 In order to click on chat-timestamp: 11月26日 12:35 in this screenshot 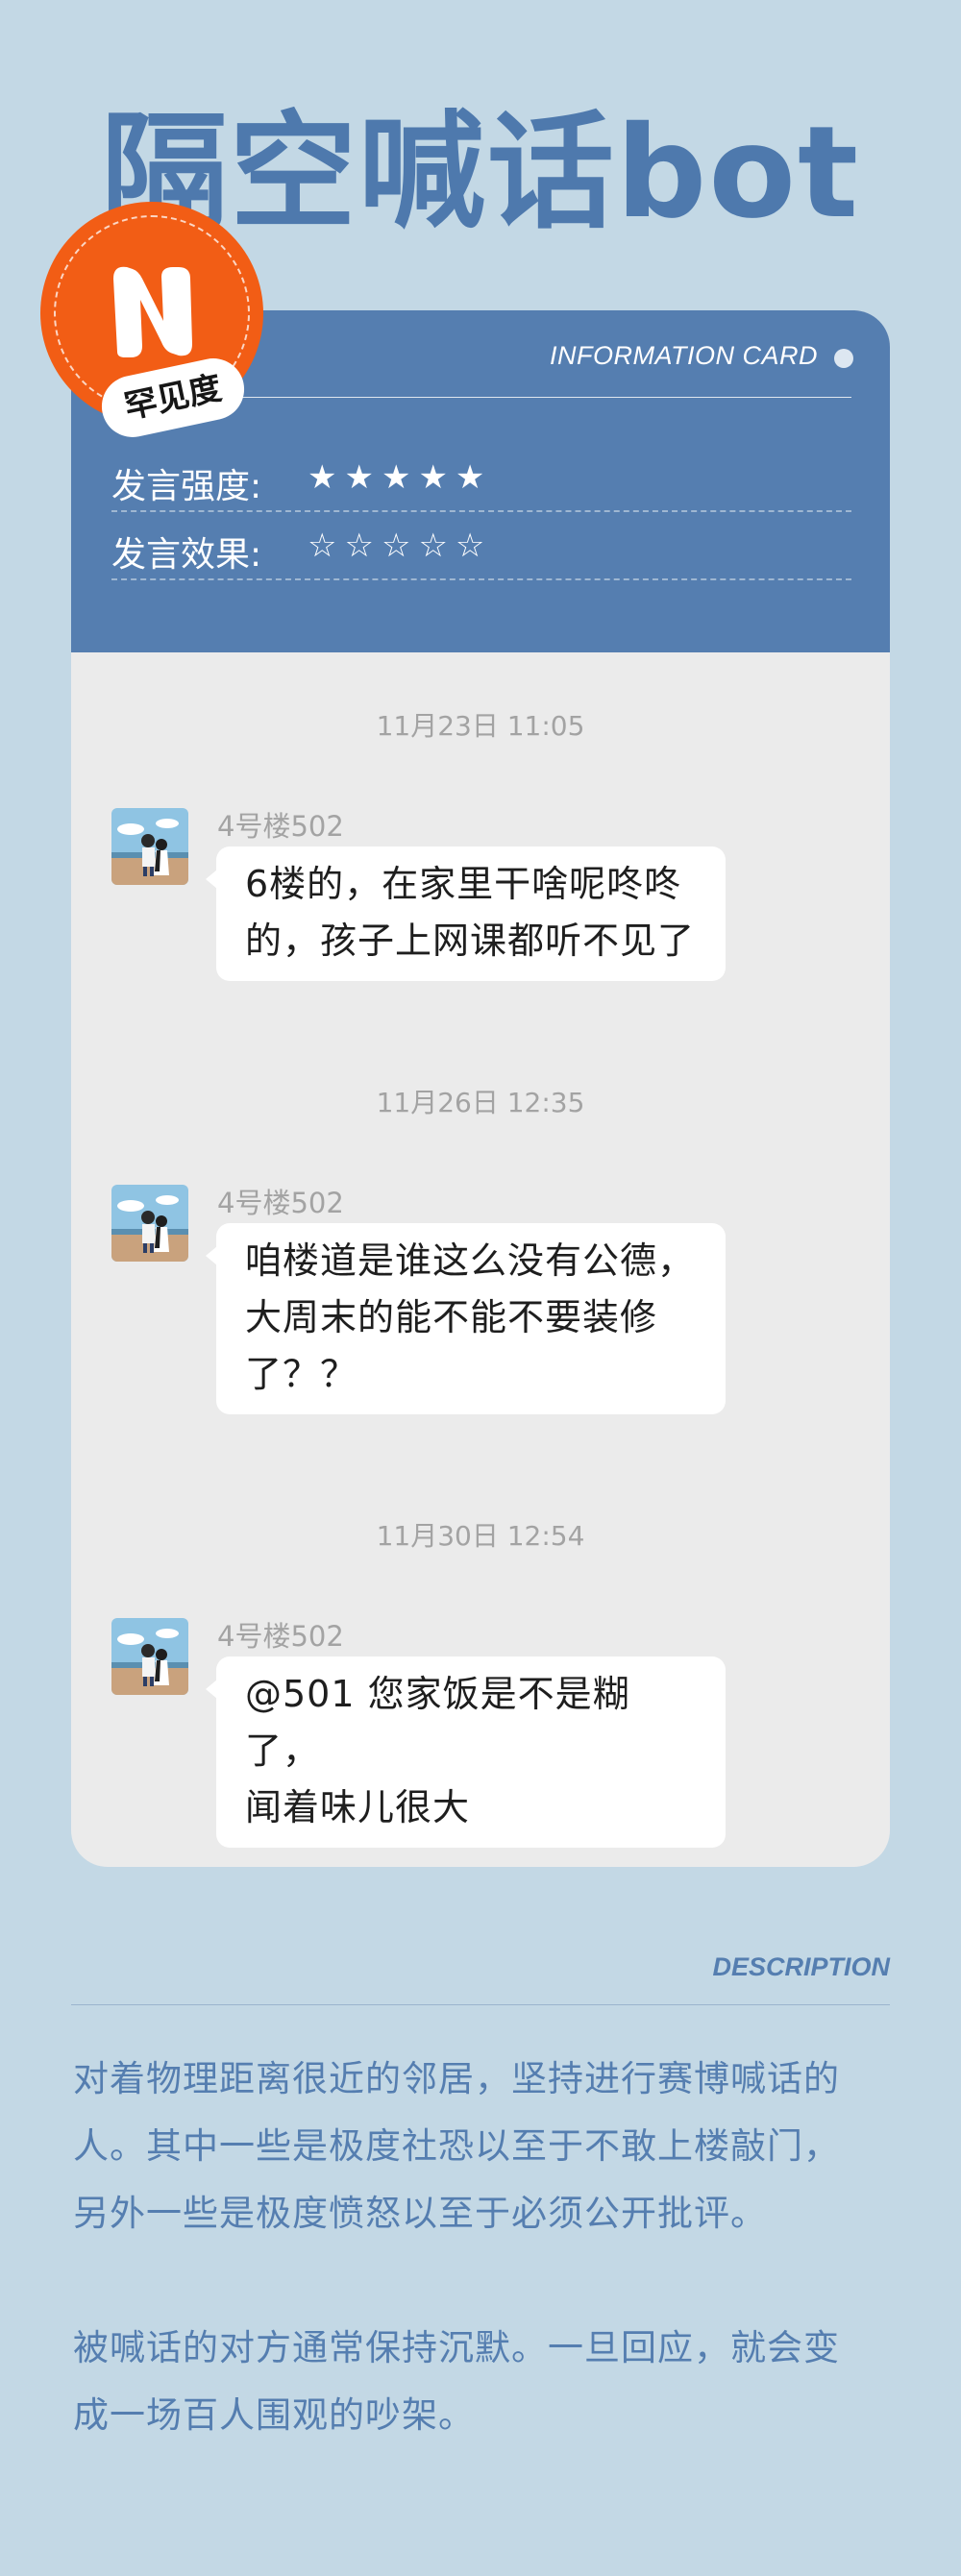, I will do `click(480, 1102)`.